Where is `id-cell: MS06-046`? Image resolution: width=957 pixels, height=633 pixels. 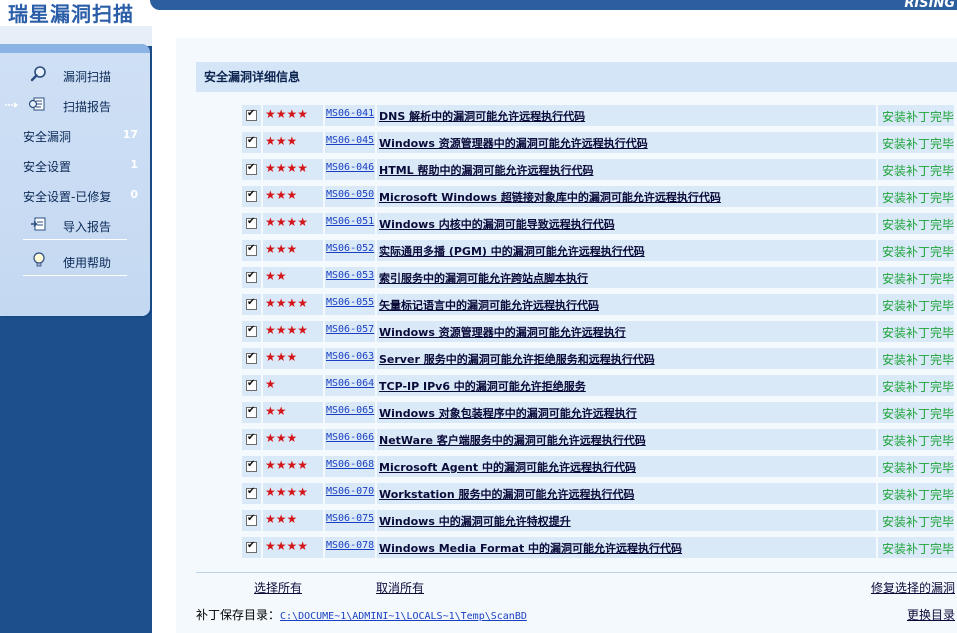 id-cell: MS06-046 is located at coordinates (350, 169).